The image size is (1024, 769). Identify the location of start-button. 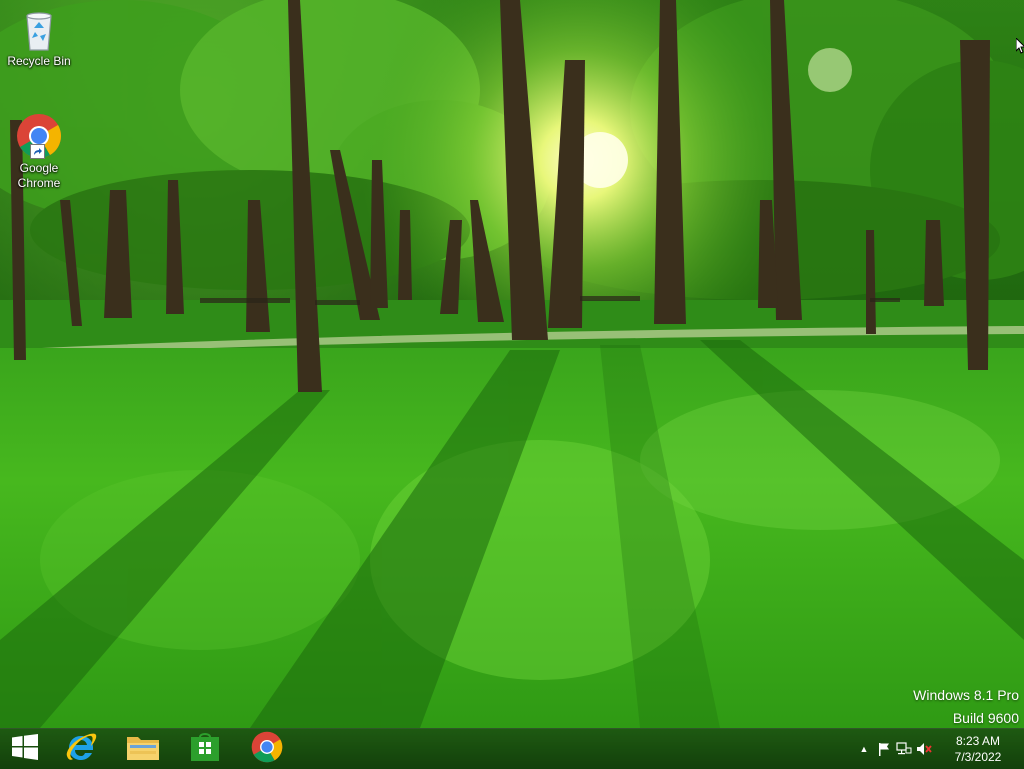
(25, 749).